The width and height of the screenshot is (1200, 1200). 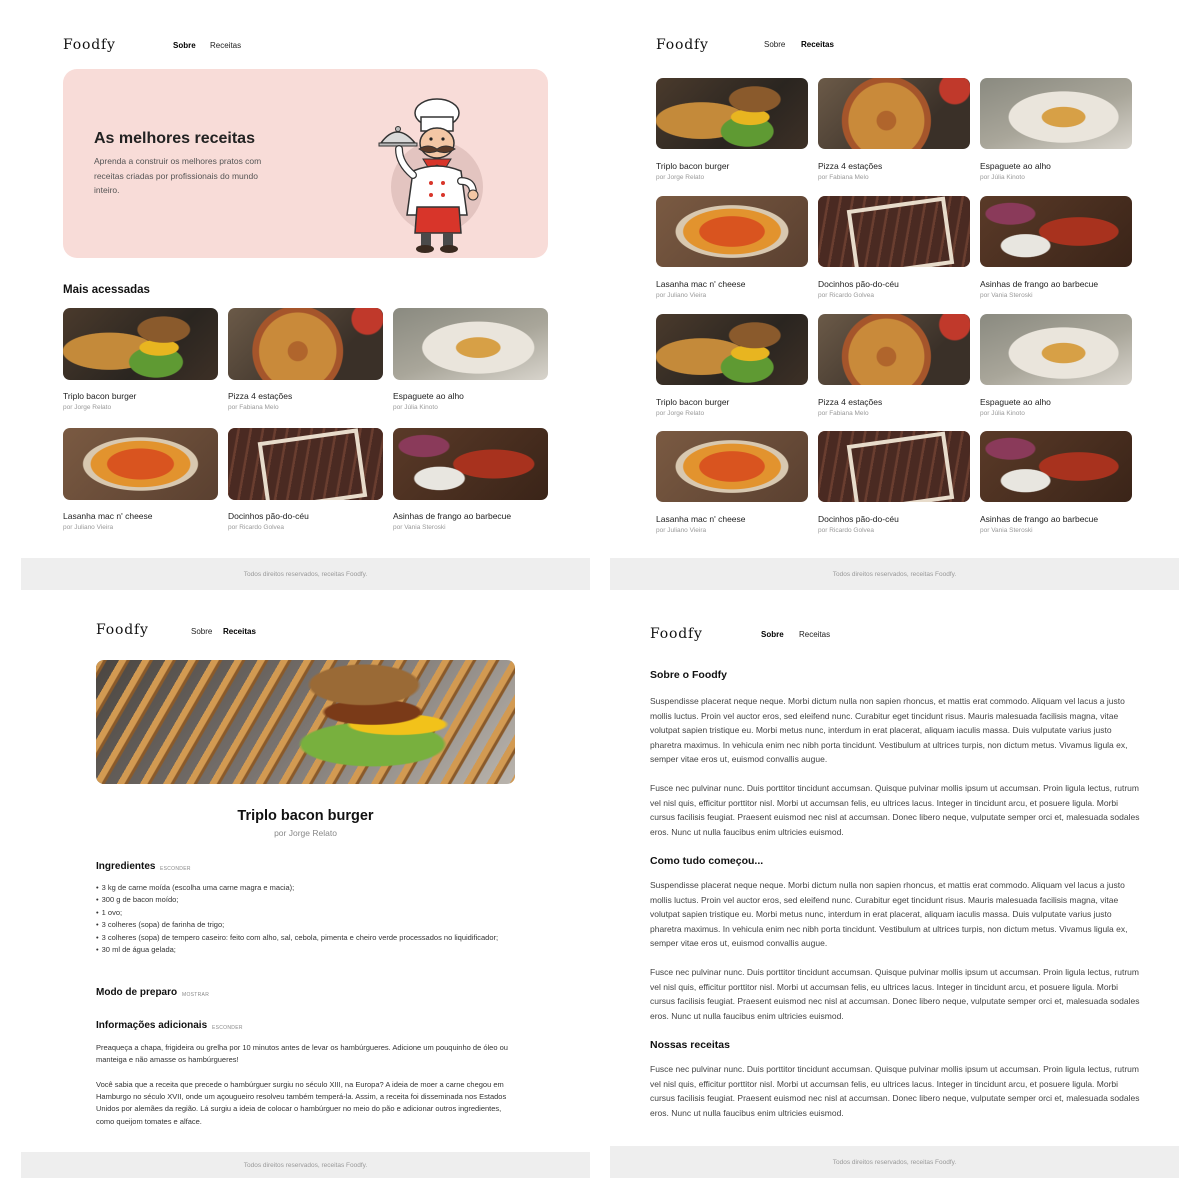 I want to click on list-item: 30 ml de água gelada;, so click(x=301, y=950).